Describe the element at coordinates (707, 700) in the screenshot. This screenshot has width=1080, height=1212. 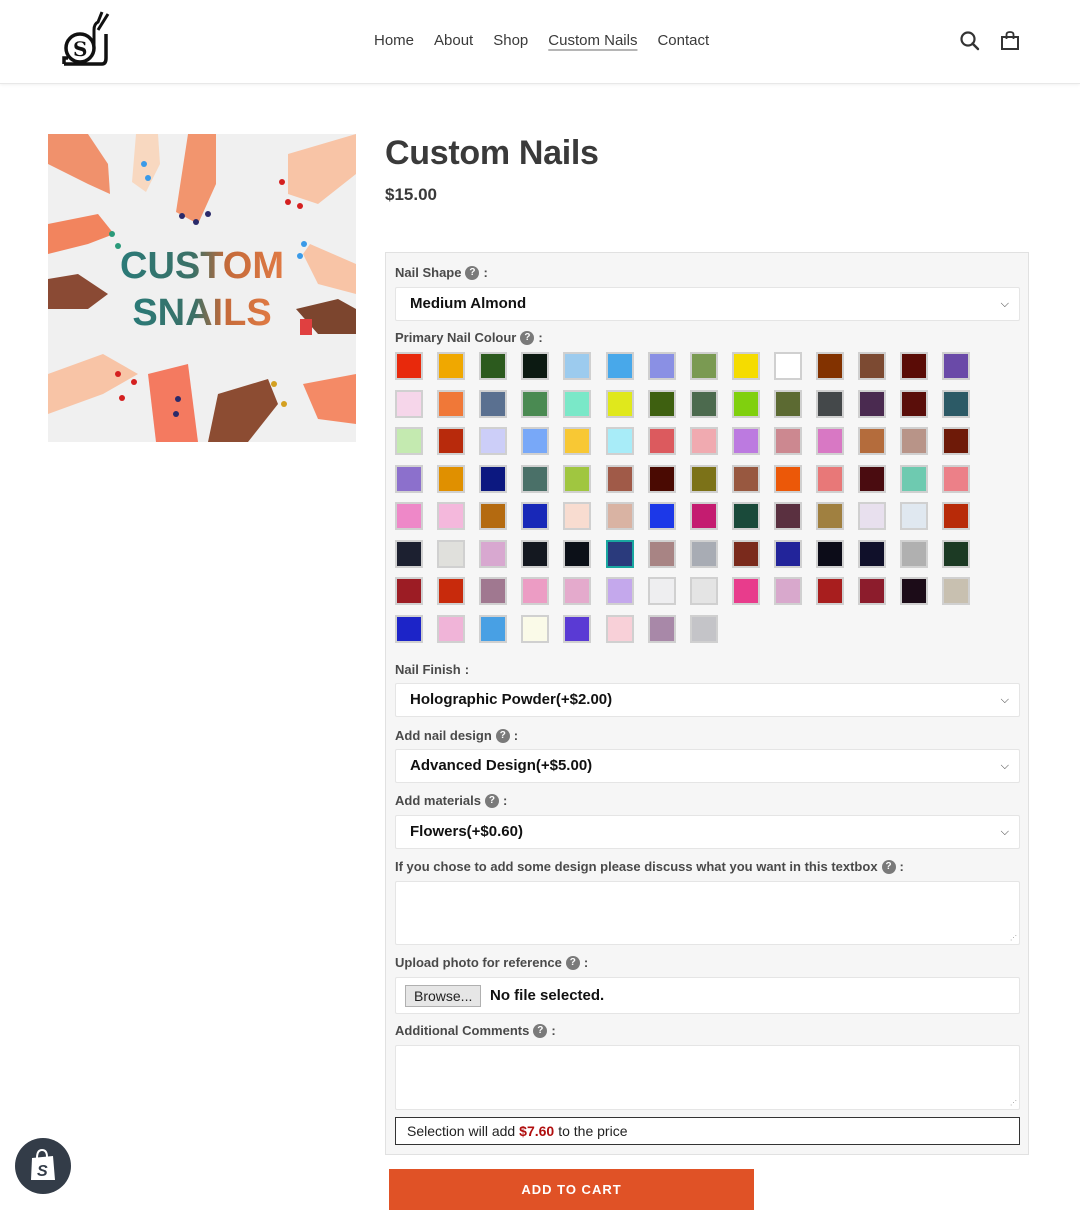
I see `nail-finish-select: Holographic Powder(+$2.00) ⌵` at that location.